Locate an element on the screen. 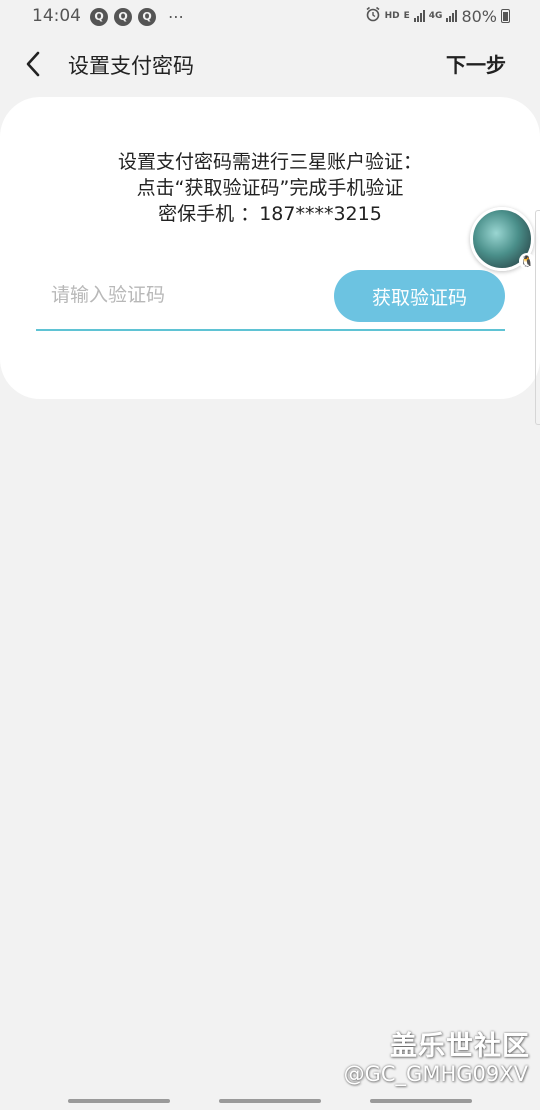 The image size is (540, 1110). more-notifications-icon: ⋯ is located at coordinates (176, 16).